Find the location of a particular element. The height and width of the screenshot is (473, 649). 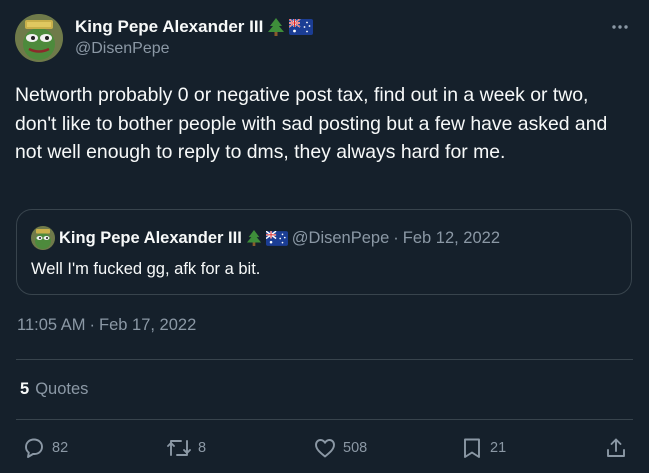

quoted-handle: @DisenPepe is located at coordinates (340, 237).